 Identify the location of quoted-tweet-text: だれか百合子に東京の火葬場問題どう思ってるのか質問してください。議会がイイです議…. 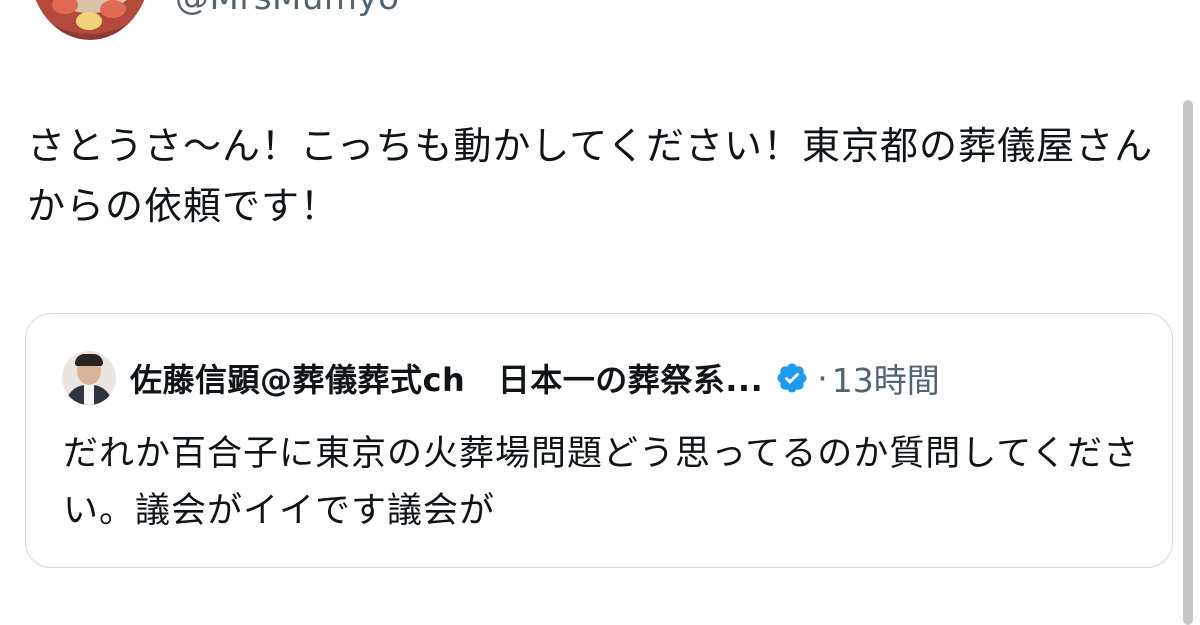
(601, 482).